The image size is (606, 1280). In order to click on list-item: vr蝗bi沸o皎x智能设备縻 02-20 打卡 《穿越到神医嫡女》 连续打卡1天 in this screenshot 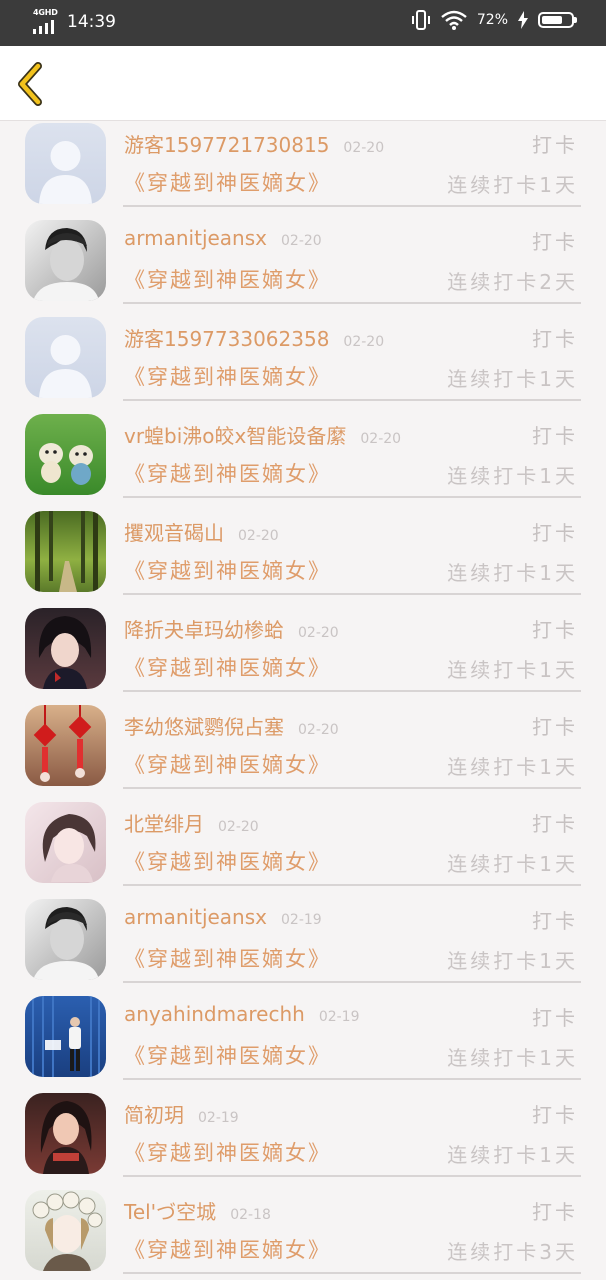, I will do `click(303, 462)`.